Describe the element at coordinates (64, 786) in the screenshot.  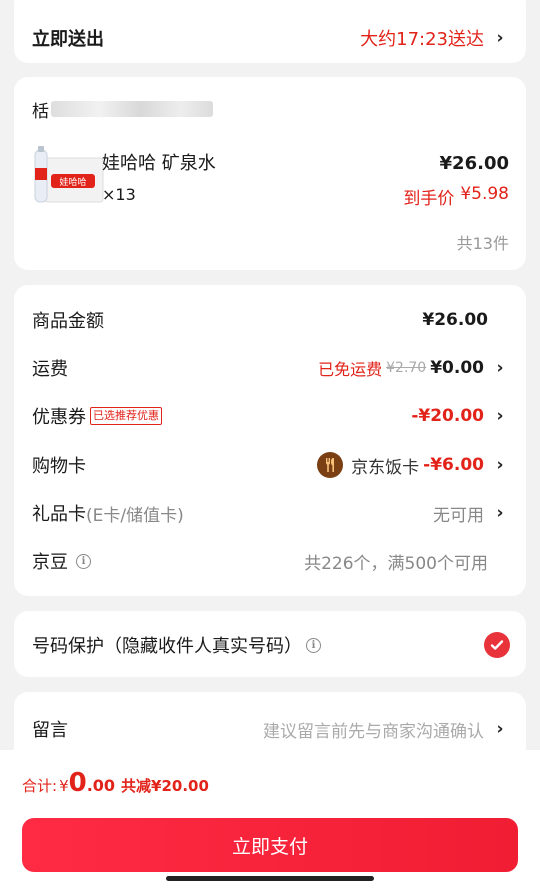
I see `total-currency: ¥` at that location.